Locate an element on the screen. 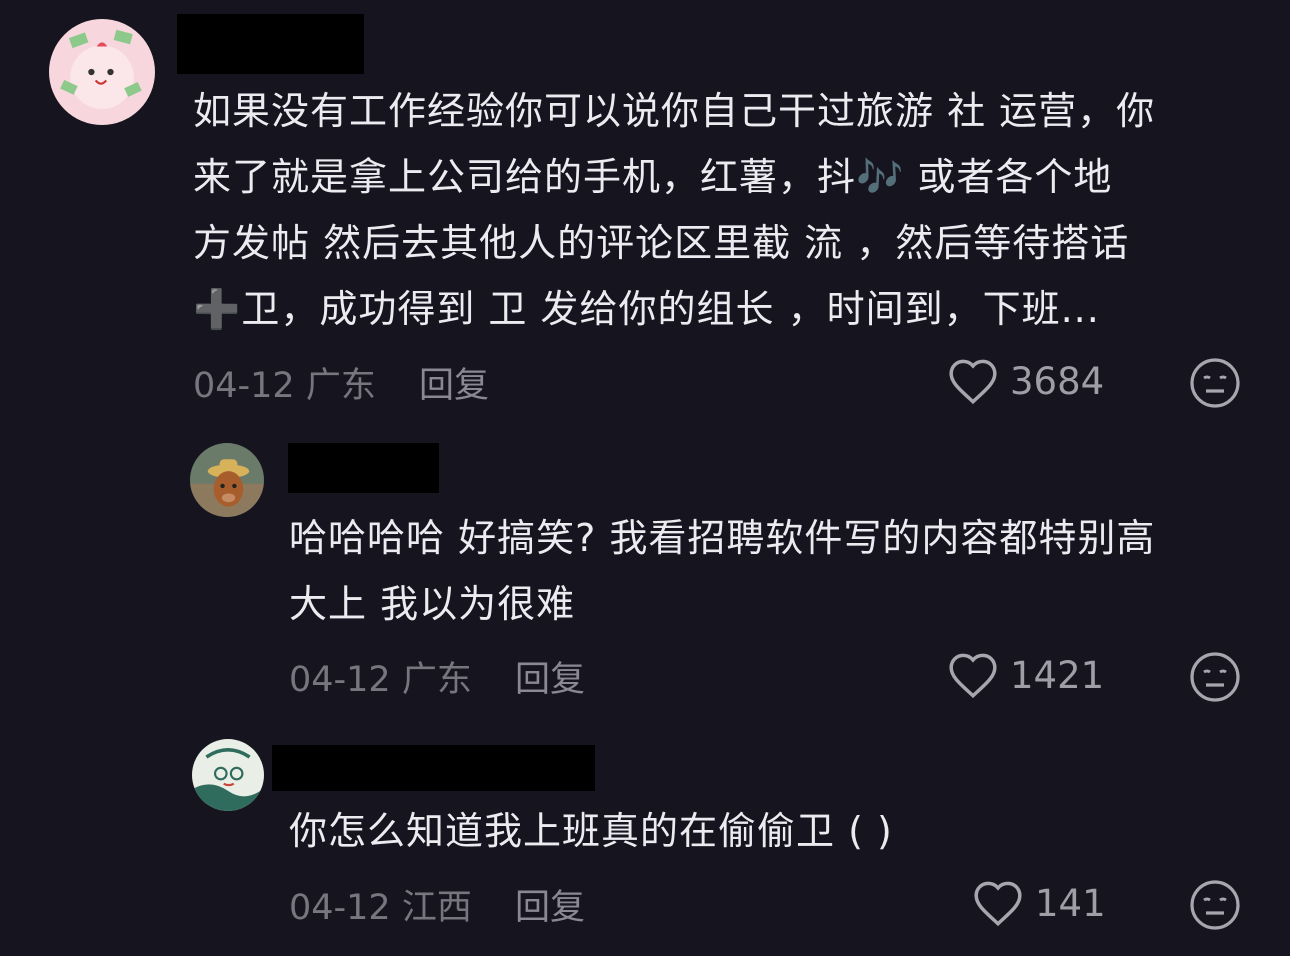 This screenshot has width=1290, height=956. comment-text-segment: 或者各个地 is located at coordinates (1008, 177).